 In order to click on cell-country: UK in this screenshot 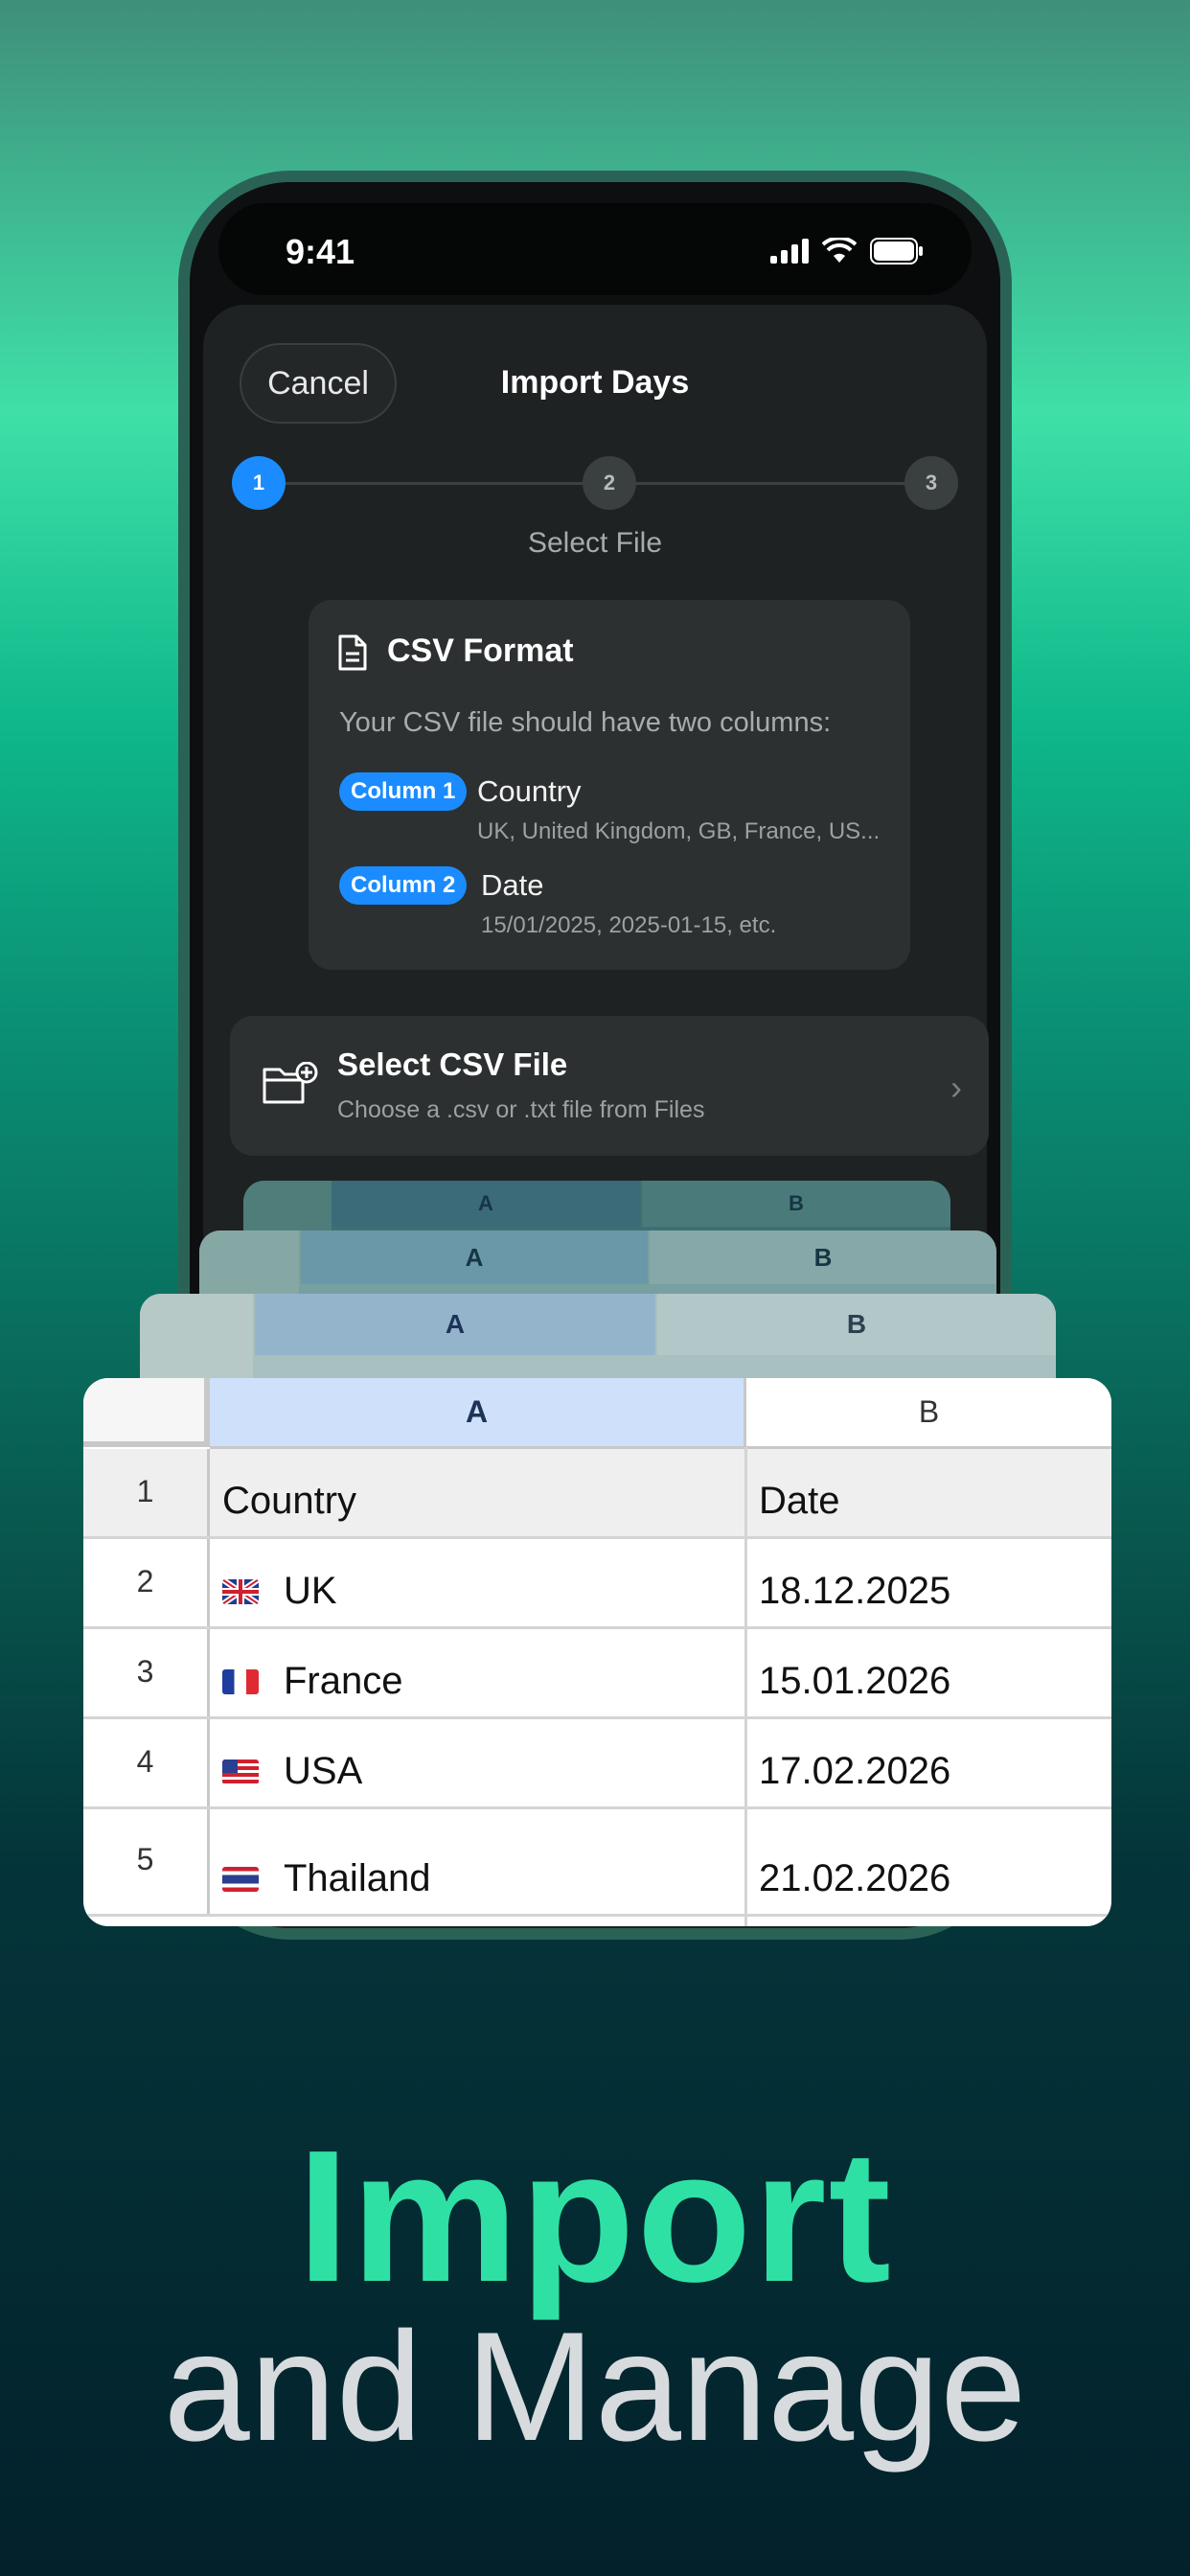, I will do `click(279, 1591)`.